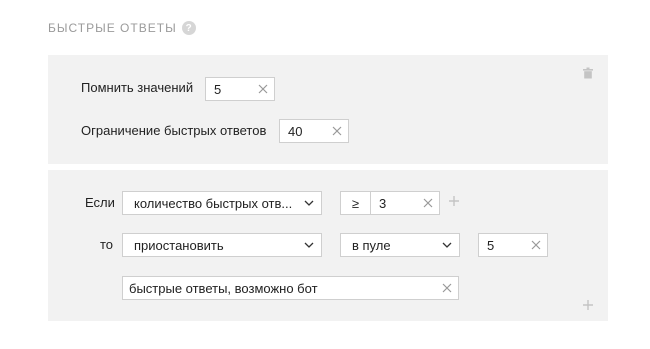 Image resolution: width=650 pixels, height=349 pixels. I want to click on scope-select: в пуле, so click(400, 245).